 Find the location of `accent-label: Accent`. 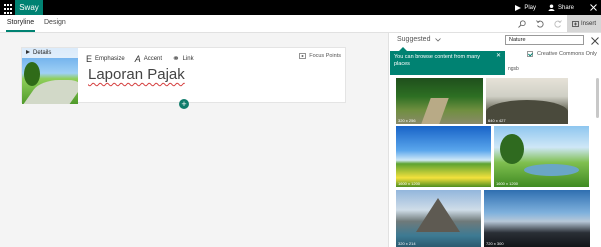

accent-label: Accent is located at coordinates (153, 58).